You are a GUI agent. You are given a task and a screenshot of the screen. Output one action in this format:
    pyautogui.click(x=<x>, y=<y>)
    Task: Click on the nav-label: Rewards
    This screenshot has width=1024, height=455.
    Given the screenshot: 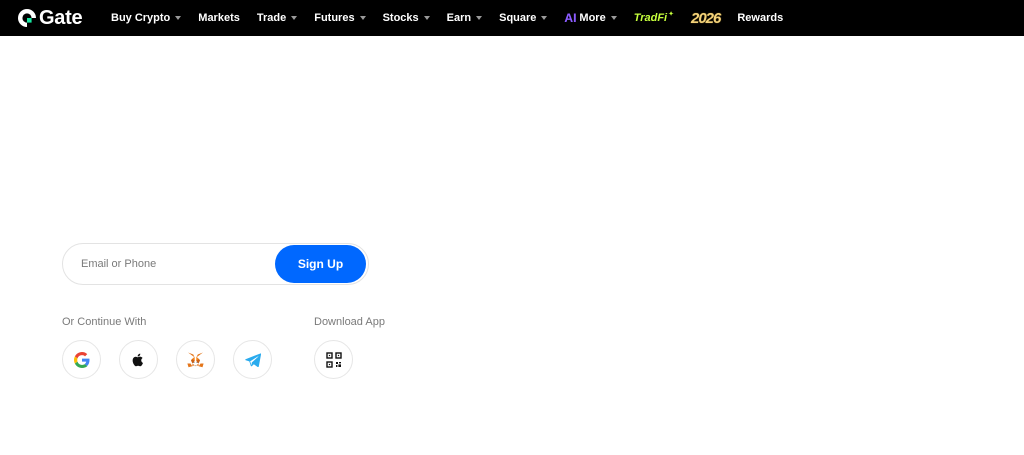 What is the action you would take?
    pyautogui.click(x=760, y=18)
    